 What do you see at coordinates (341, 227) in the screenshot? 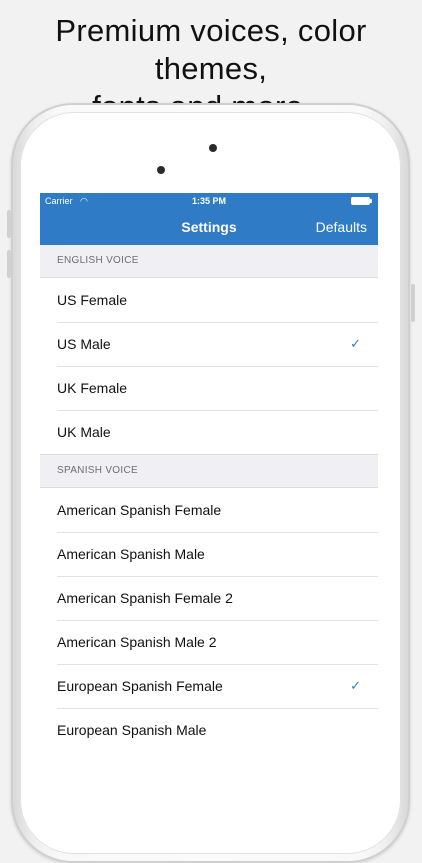
I see `defaults-button: Defaults` at bounding box center [341, 227].